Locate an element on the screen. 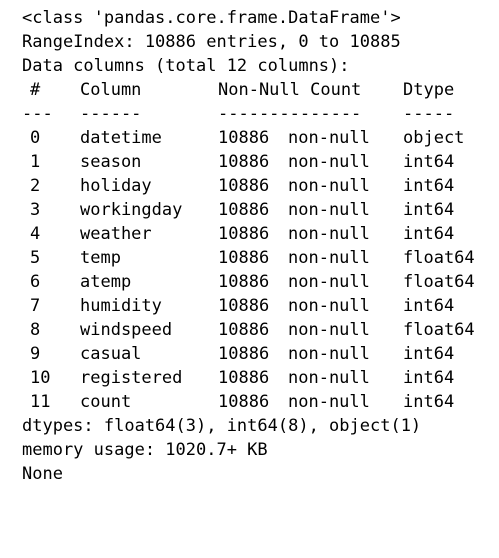  data-columns-text: Data columns (total 12 columns): is located at coordinates (186, 66).